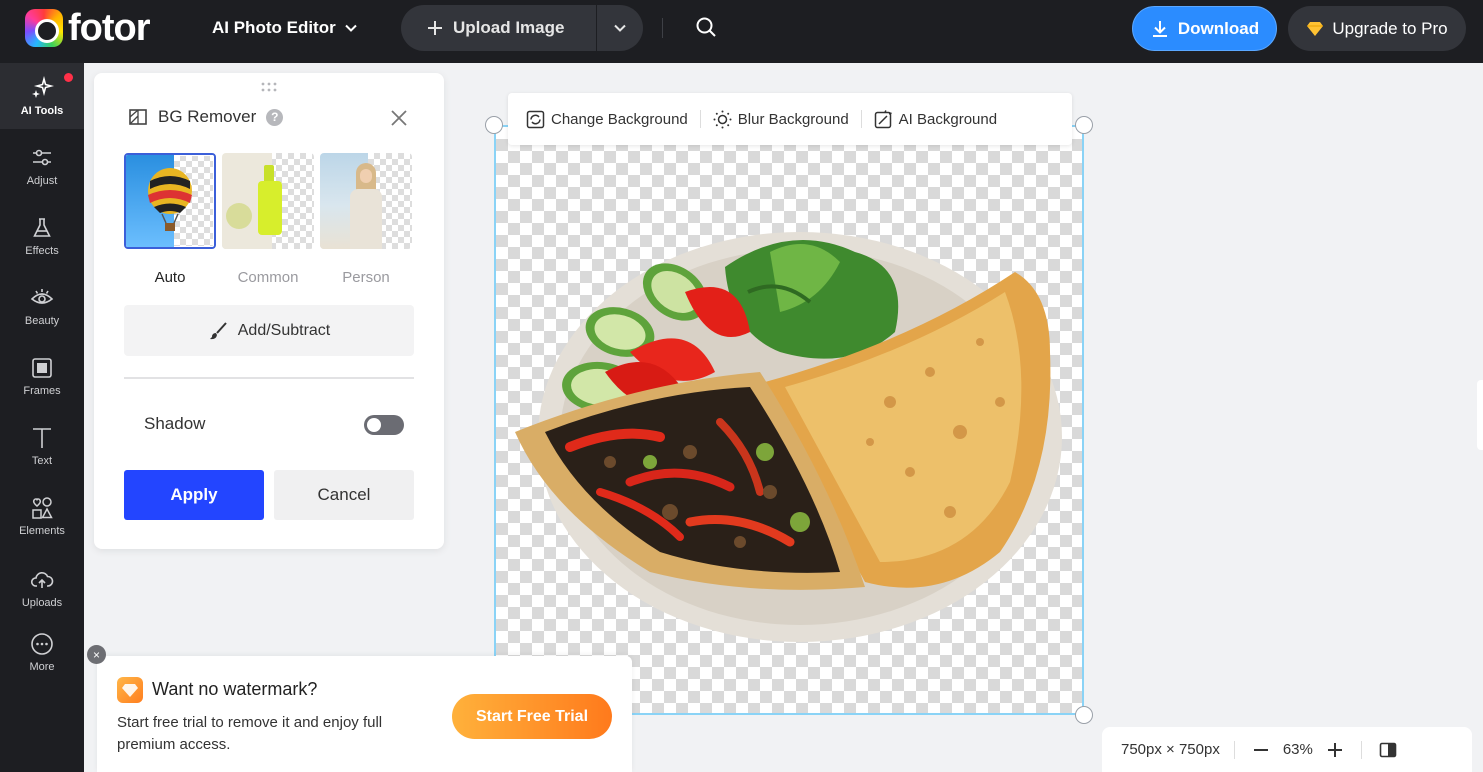 The height and width of the screenshot is (772, 1483). Describe the element at coordinates (620, 28) in the screenshot. I see `upload-options-button` at that location.